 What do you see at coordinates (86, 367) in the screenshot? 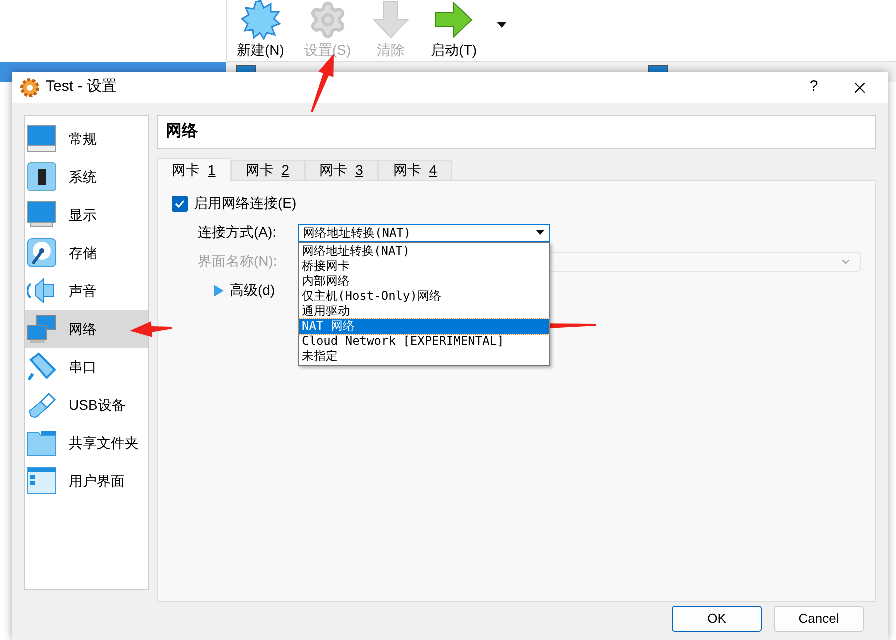
I see `sidebar-item: 串口` at bounding box center [86, 367].